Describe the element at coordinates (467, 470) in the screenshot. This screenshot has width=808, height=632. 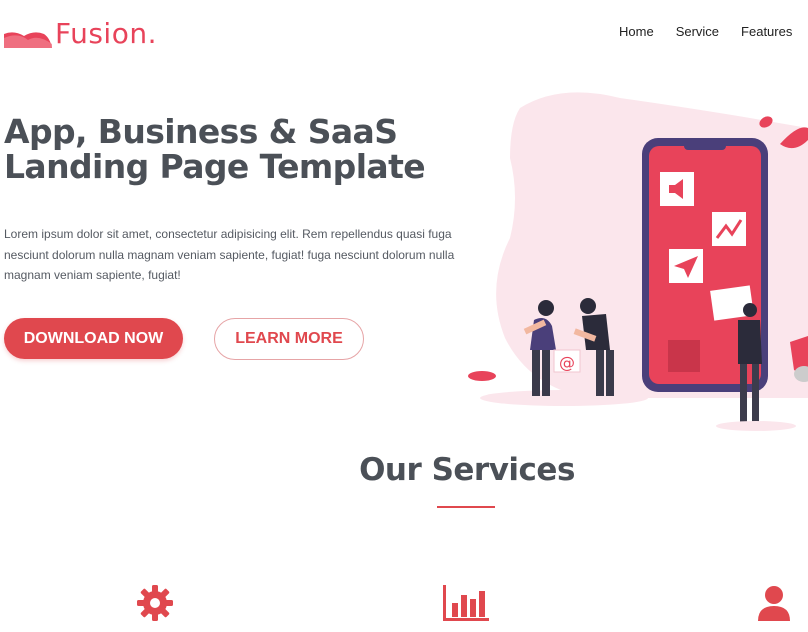
I see `services-title: Our Services` at that location.